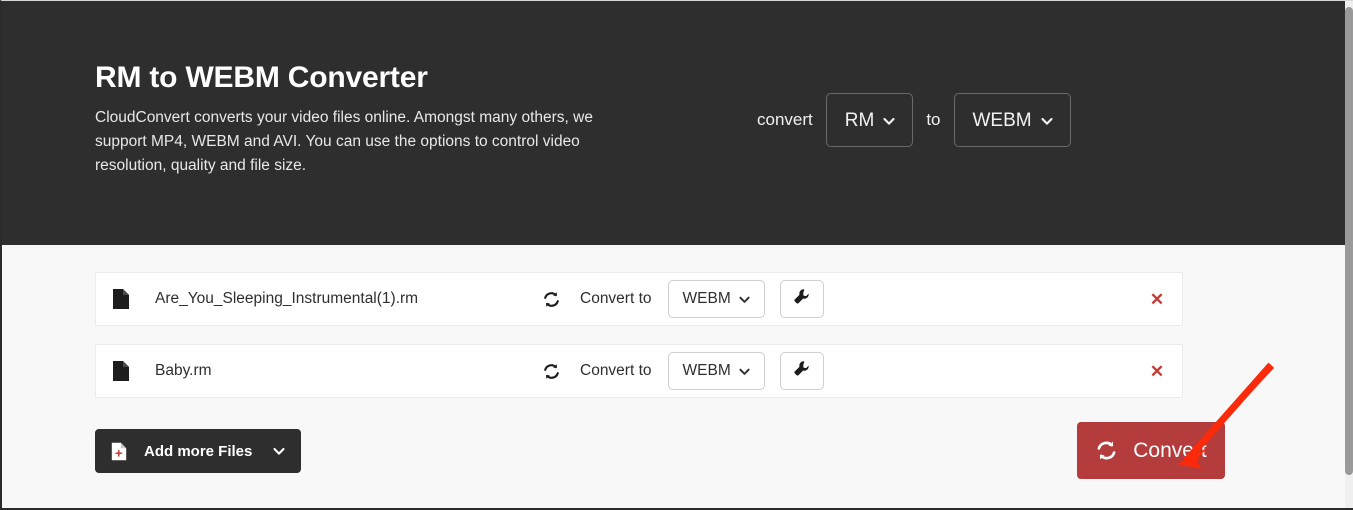 Image resolution: width=1353 pixels, height=510 pixels. What do you see at coordinates (1349, 241) in the screenshot?
I see `scrollbar-thumb` at bounding box center [1349, 241].